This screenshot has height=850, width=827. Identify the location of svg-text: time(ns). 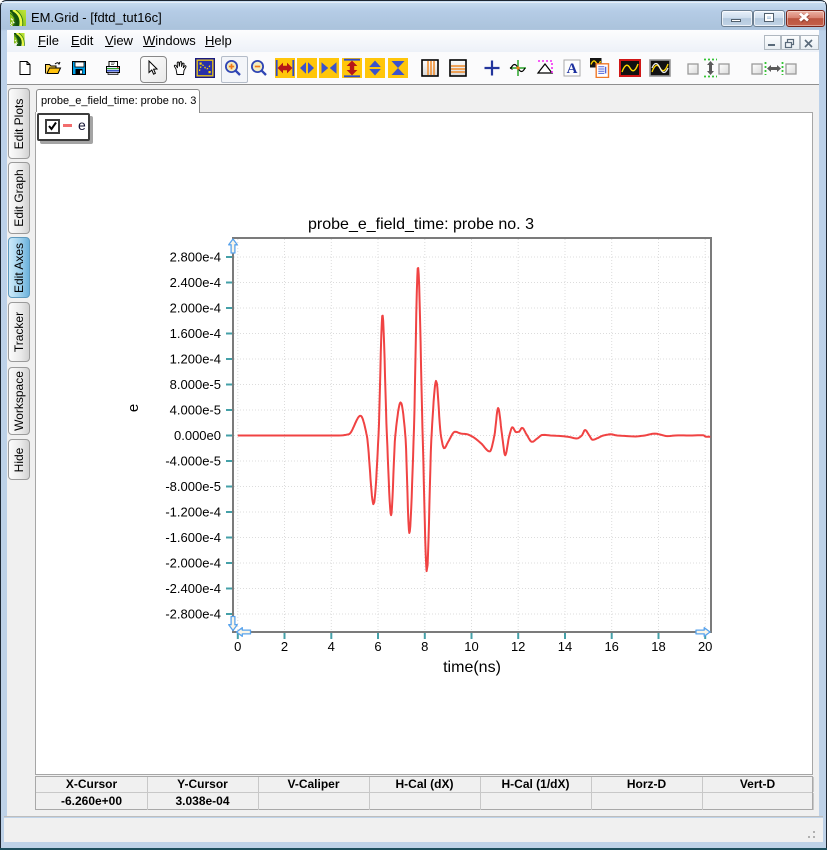
(472, 667).